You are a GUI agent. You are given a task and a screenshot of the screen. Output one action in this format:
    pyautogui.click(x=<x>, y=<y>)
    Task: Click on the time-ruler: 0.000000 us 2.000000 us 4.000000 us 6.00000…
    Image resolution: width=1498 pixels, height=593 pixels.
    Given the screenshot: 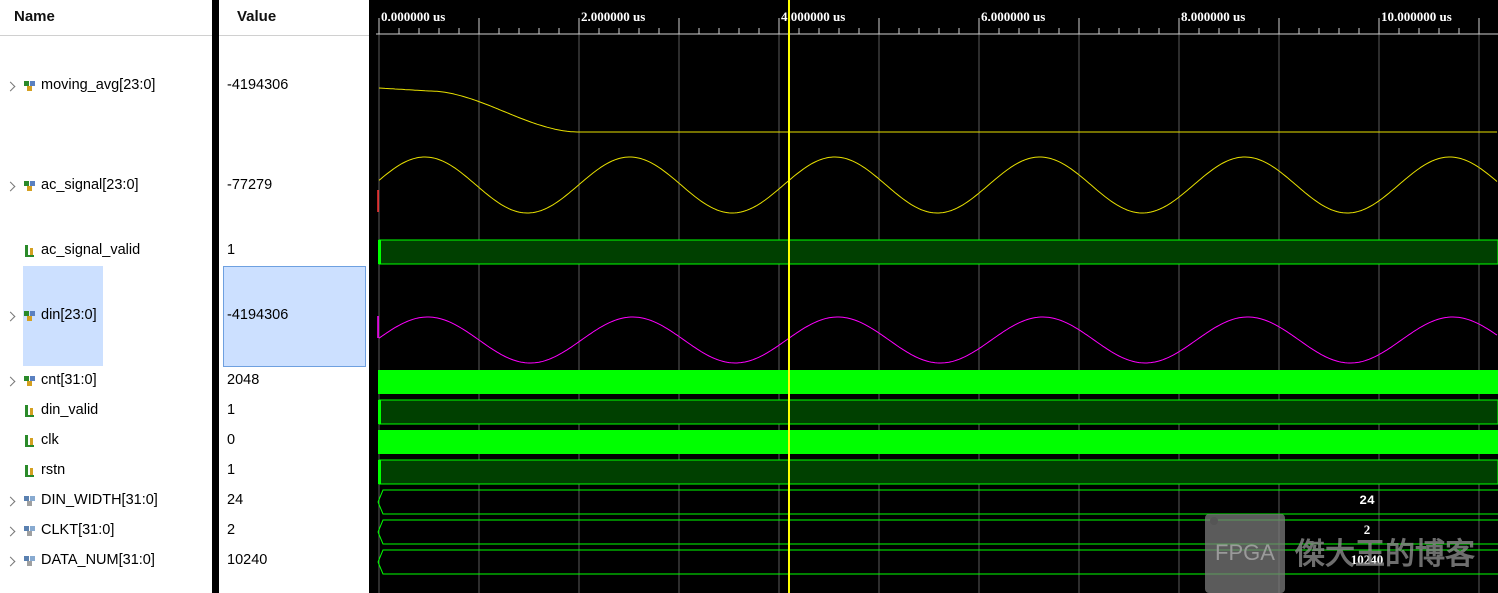 What is the action you would take?
    pyautogui.click(x=937, y=22)
    